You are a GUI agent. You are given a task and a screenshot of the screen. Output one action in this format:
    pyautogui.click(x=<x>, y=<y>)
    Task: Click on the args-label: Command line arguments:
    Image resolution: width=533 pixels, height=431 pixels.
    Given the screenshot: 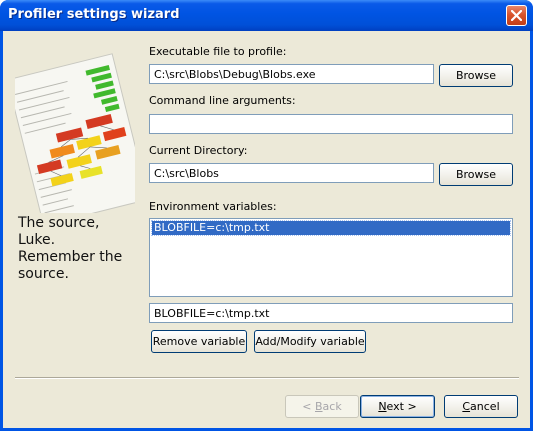 What is the action you would take?
    pyautogui.click(x=222, y=100)
    